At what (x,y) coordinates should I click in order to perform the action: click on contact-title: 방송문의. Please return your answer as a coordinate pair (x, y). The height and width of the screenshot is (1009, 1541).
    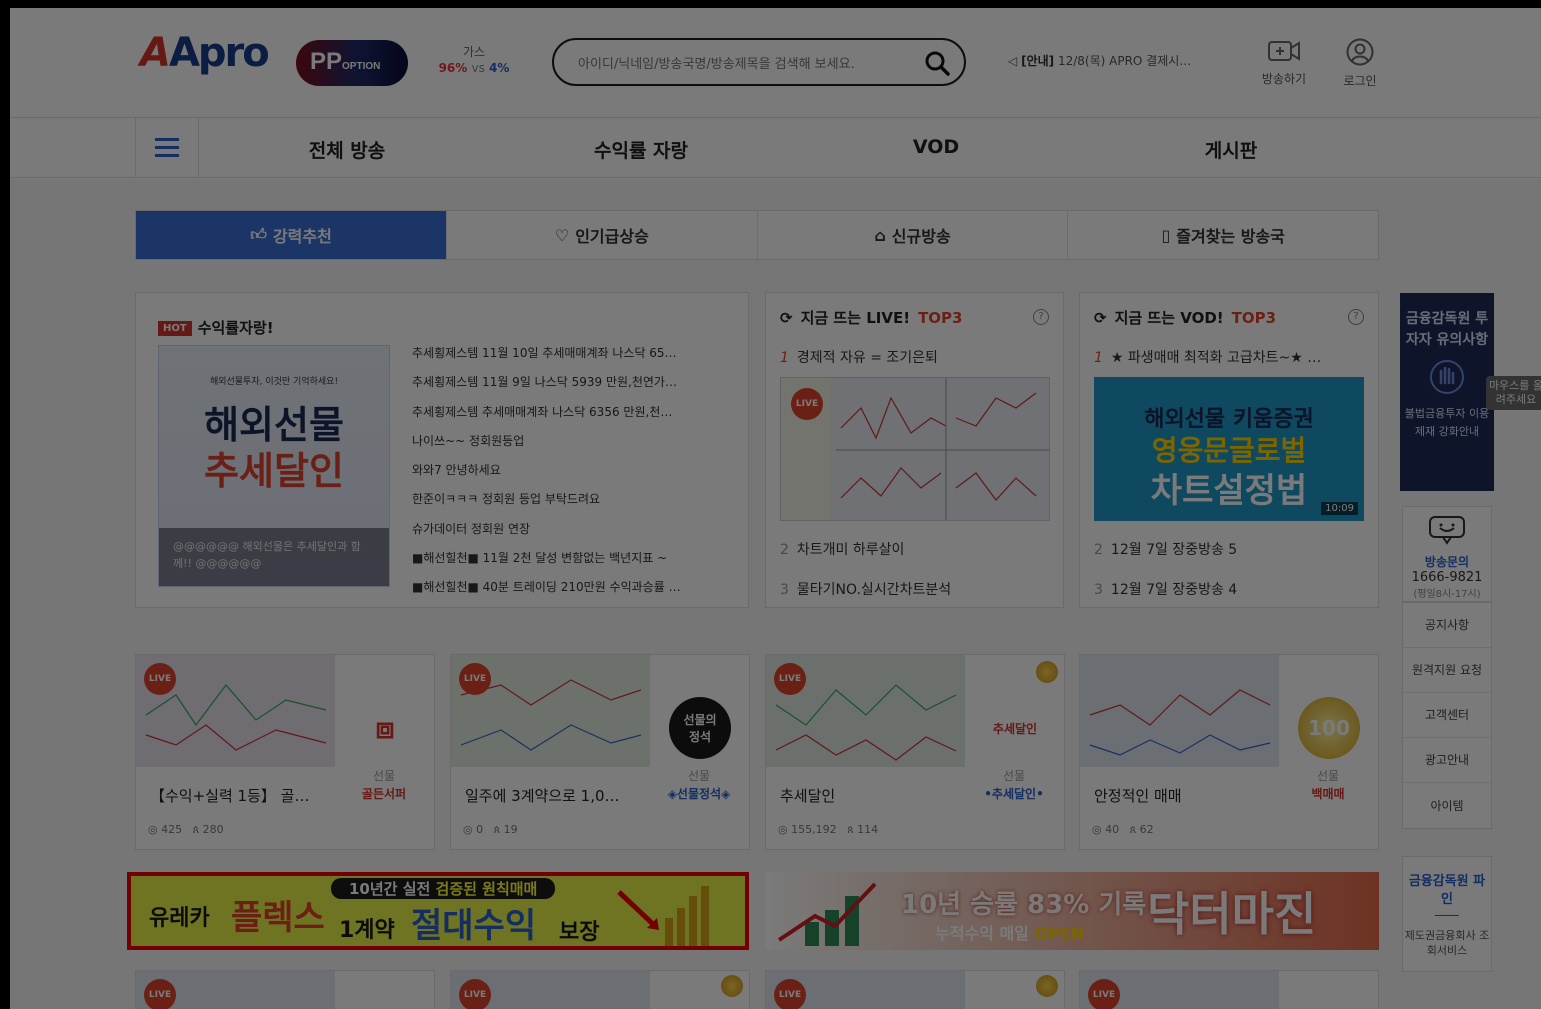
    Looking at the image, I should click on (1447, 562).